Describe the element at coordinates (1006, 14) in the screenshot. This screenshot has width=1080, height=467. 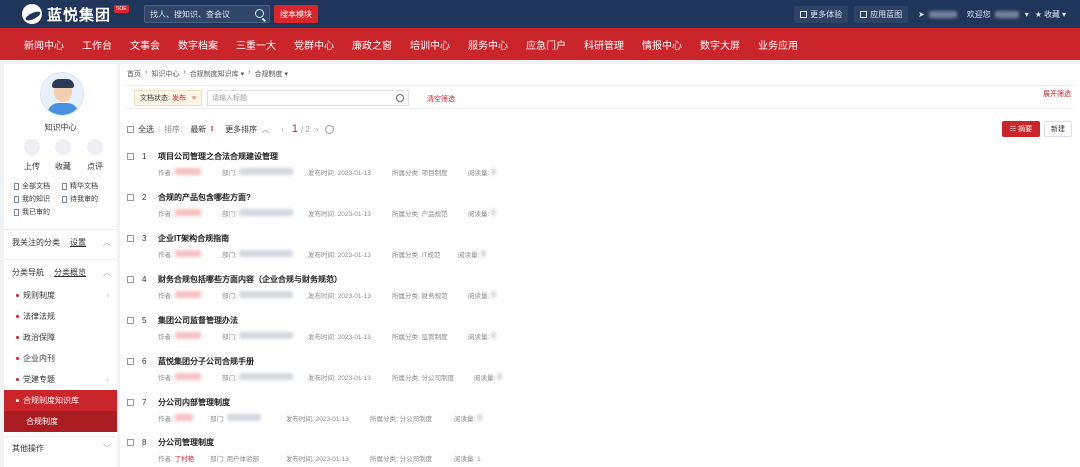
I see `username-redacted` at that location.